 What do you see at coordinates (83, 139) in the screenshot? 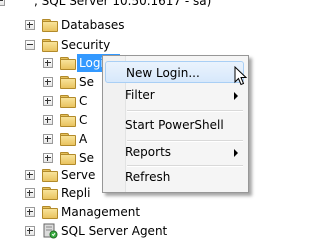
I see `tree-item-label: A` at bounding box center [83, 139].